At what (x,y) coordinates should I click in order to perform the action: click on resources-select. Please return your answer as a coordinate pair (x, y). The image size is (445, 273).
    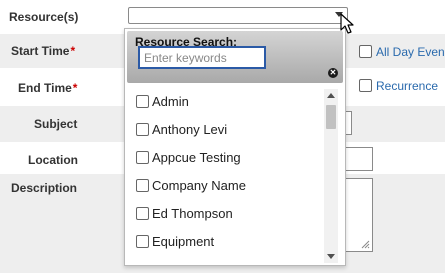
    Looking at the image, I should click on (238, 15).